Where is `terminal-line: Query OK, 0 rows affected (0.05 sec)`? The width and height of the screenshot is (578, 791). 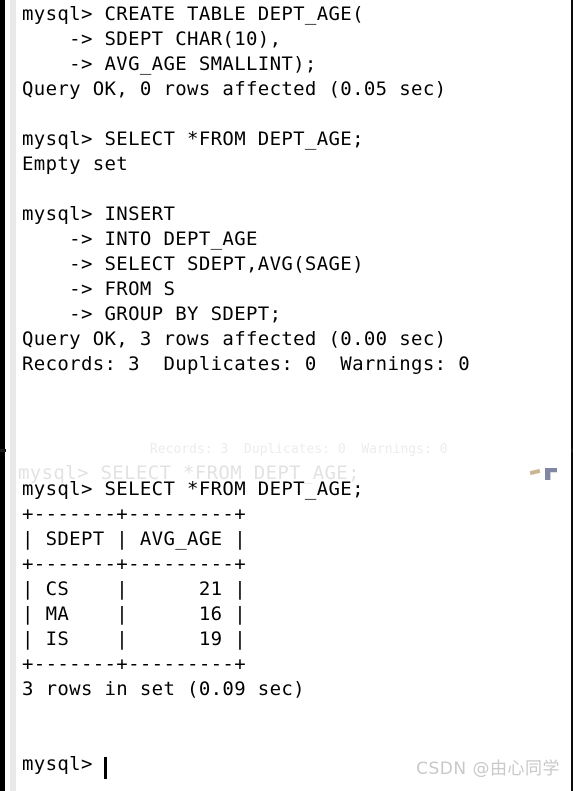
terminal-line: Query OK, 0 rows affected (0.05 sec) is located at coordinates (234, 89).